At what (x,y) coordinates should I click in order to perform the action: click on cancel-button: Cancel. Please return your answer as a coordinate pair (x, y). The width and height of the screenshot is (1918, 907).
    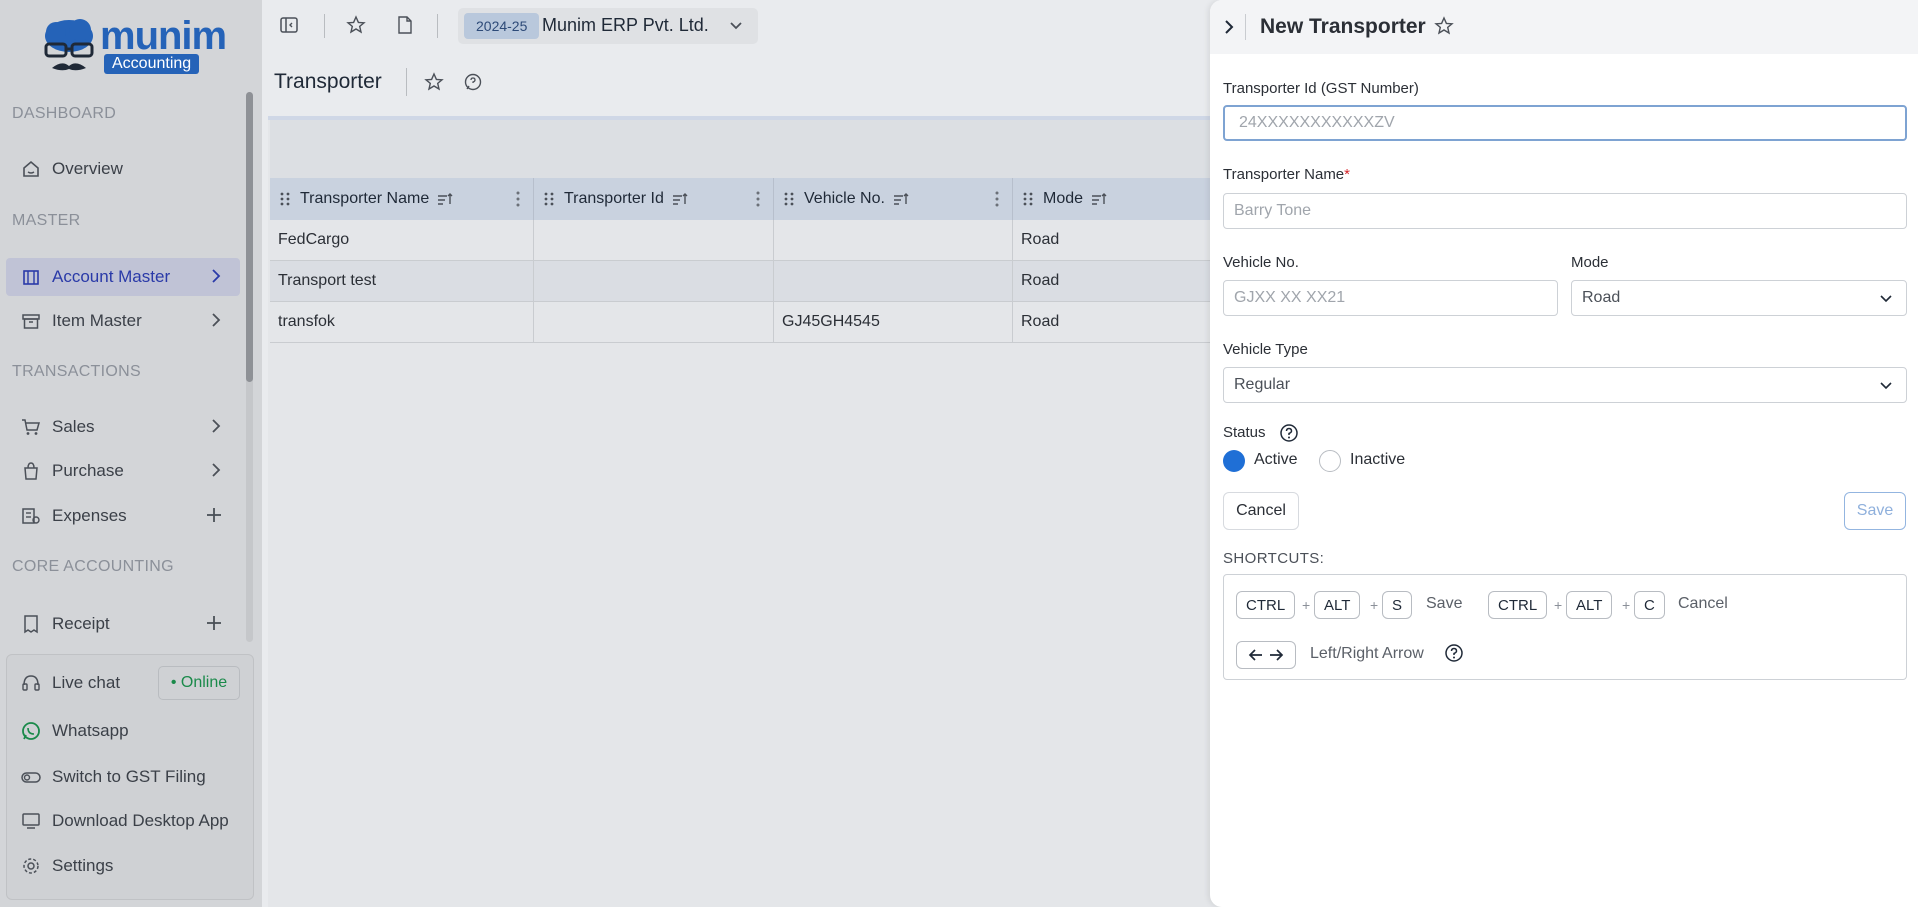
    Looking at the image, I should click on (1261, 511).